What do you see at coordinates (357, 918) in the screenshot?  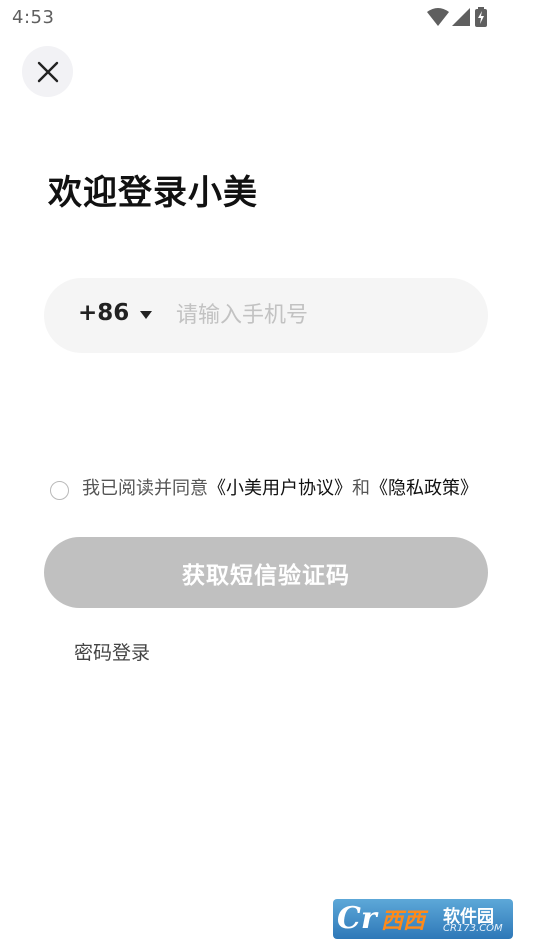 I see `watermark-mark: Cr` at bounding box center [357, 918].